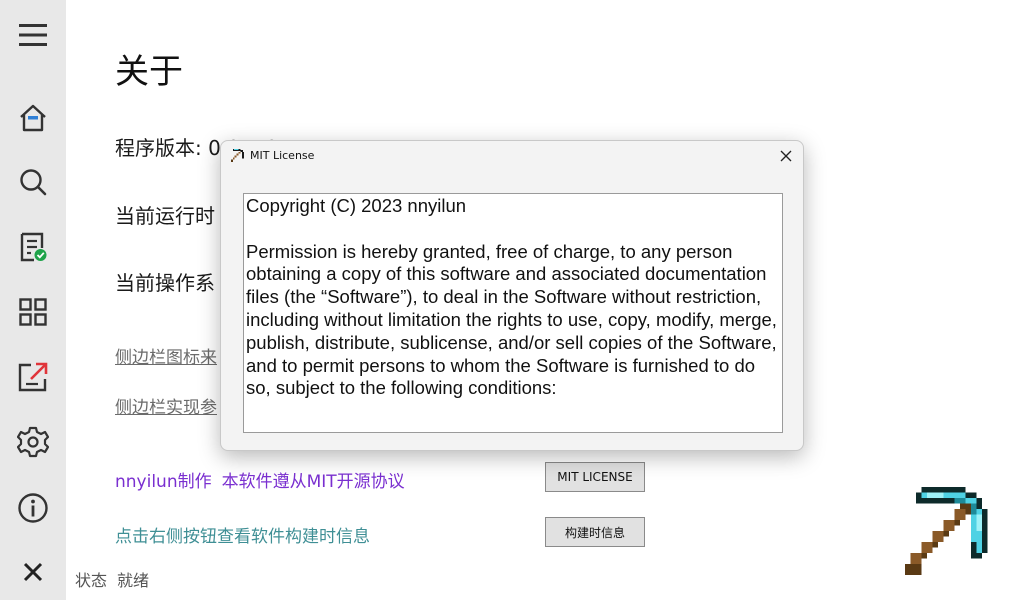  I want to click on status-label: 状态, so click(91, 580).